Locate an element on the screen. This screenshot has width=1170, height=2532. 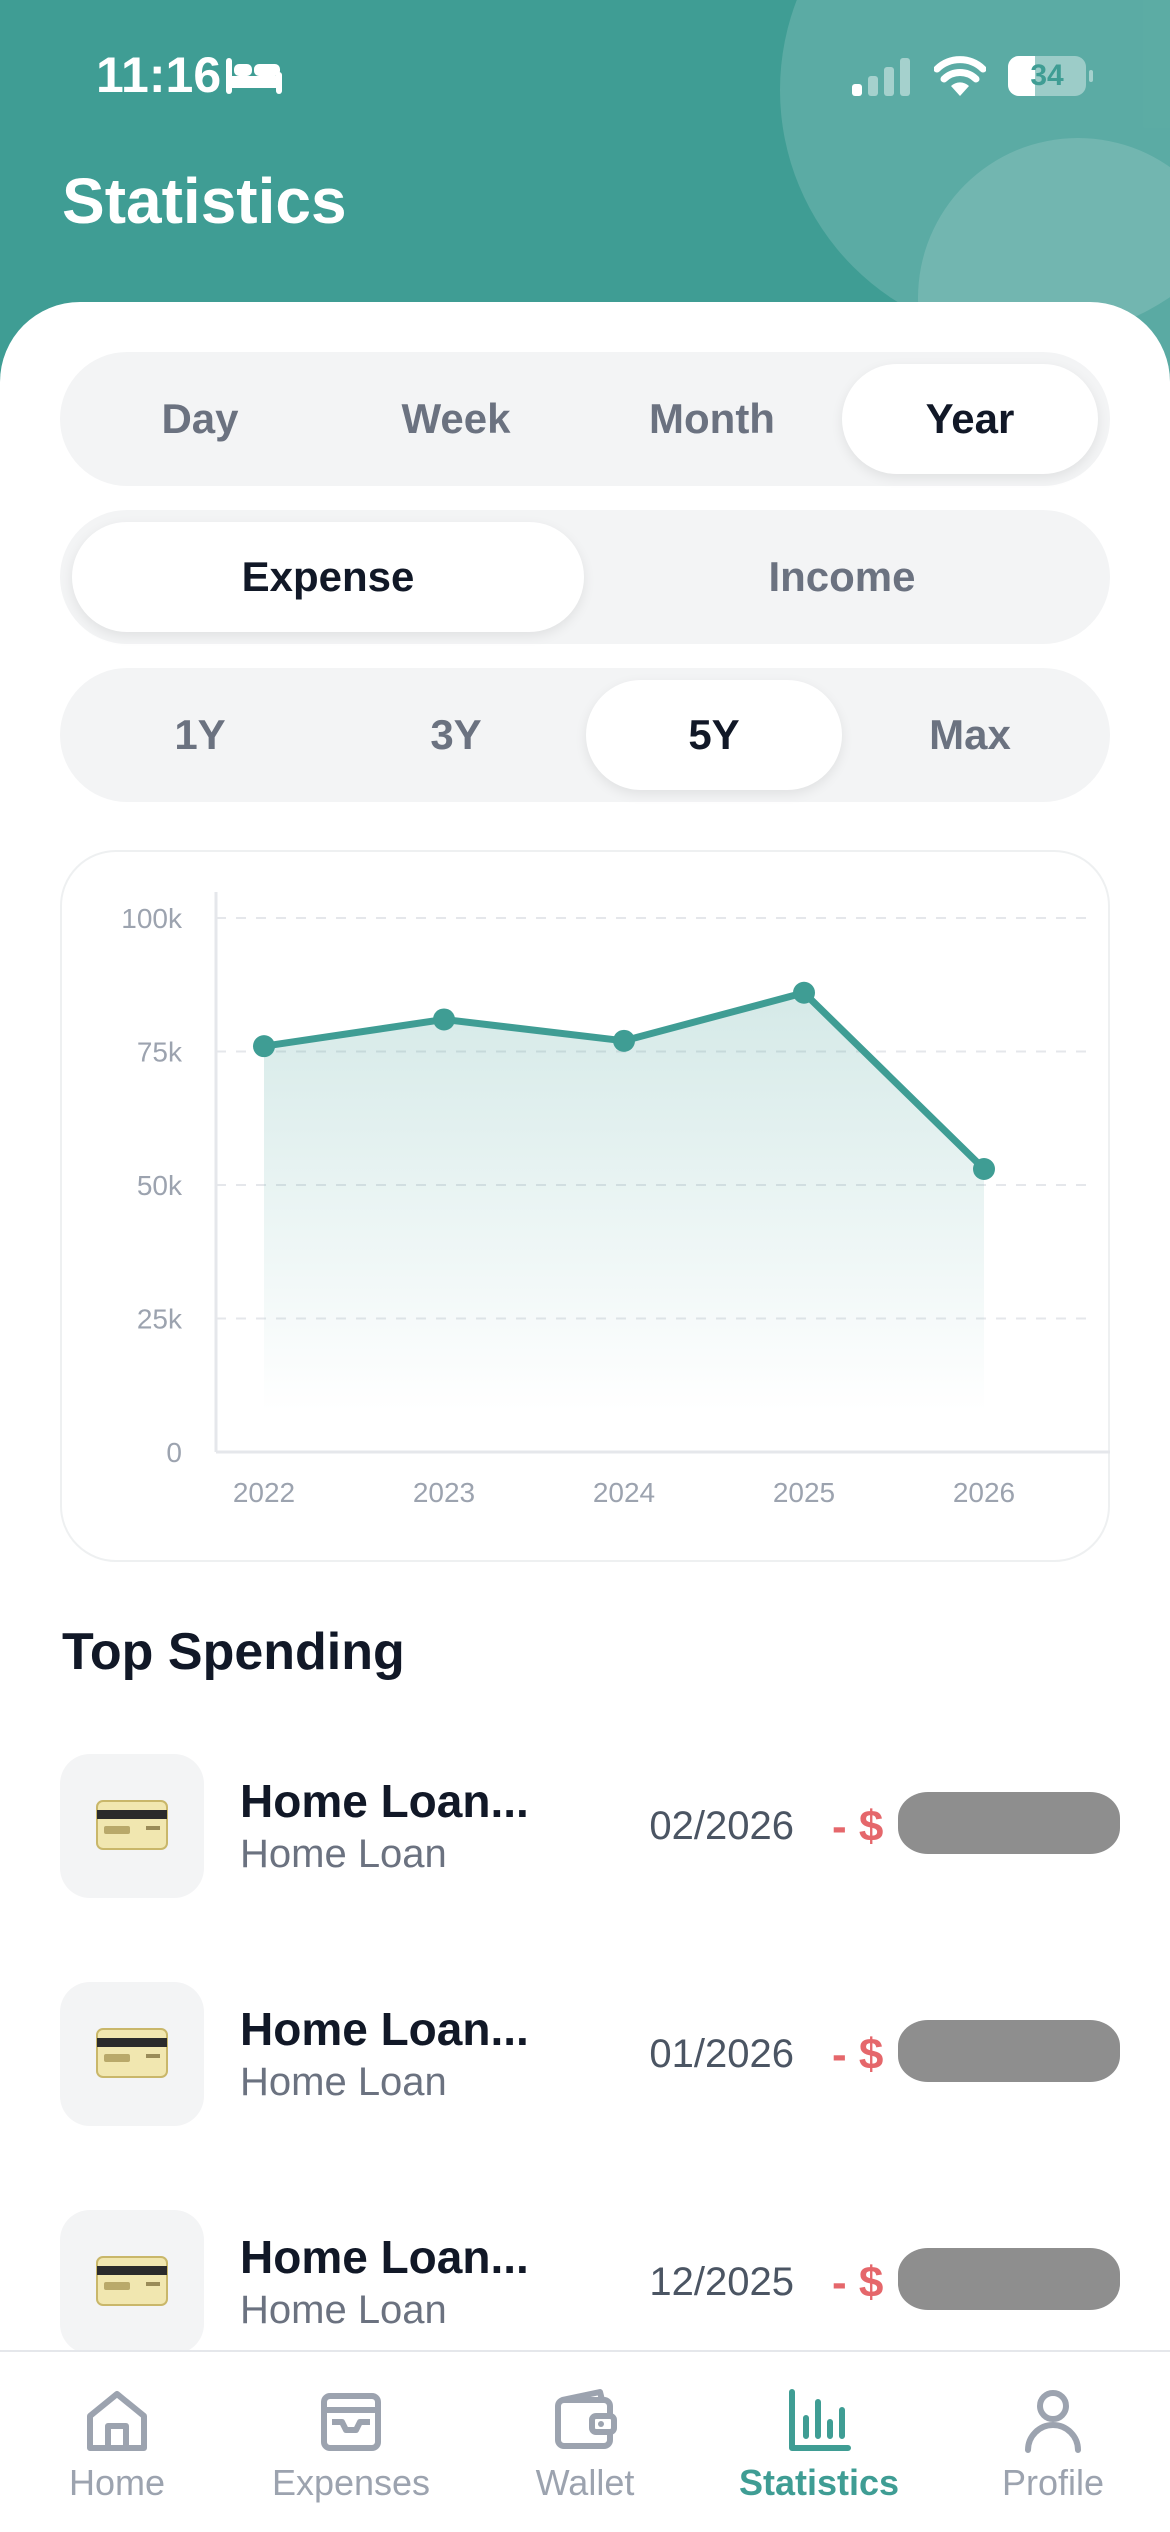
tab-day: Day is located at coordinates (200, 419).